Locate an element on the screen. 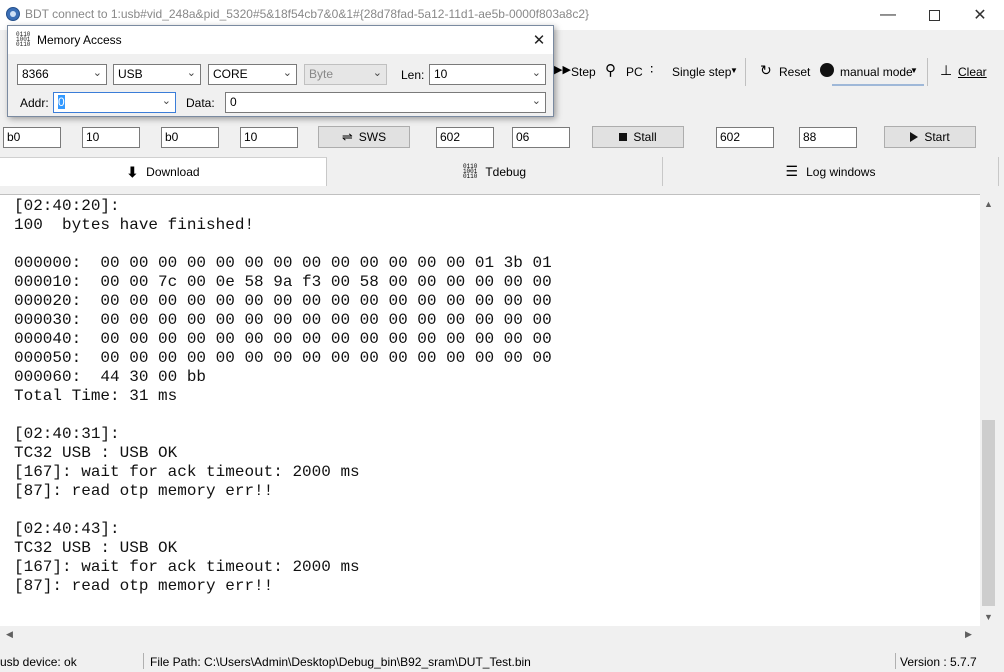 The width and height of the screenshot is (1004, 672). footsteps-icon: ∶ is located at coordinates (652, 69).